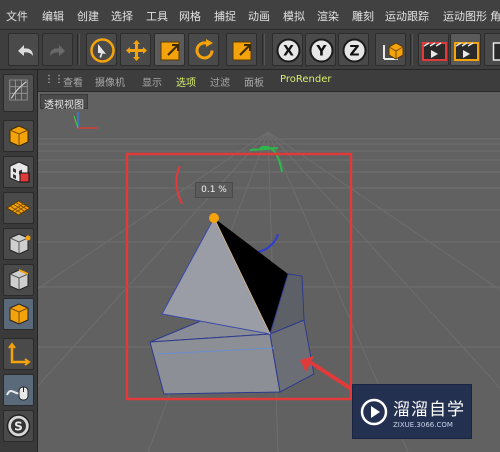 Image resolution: width=500 pixels, height=452 pixels. What do you see at coordinates (53, 16) in the screenshot?
I see `menu-edit: 编辑` at bounding box center [53, 16].